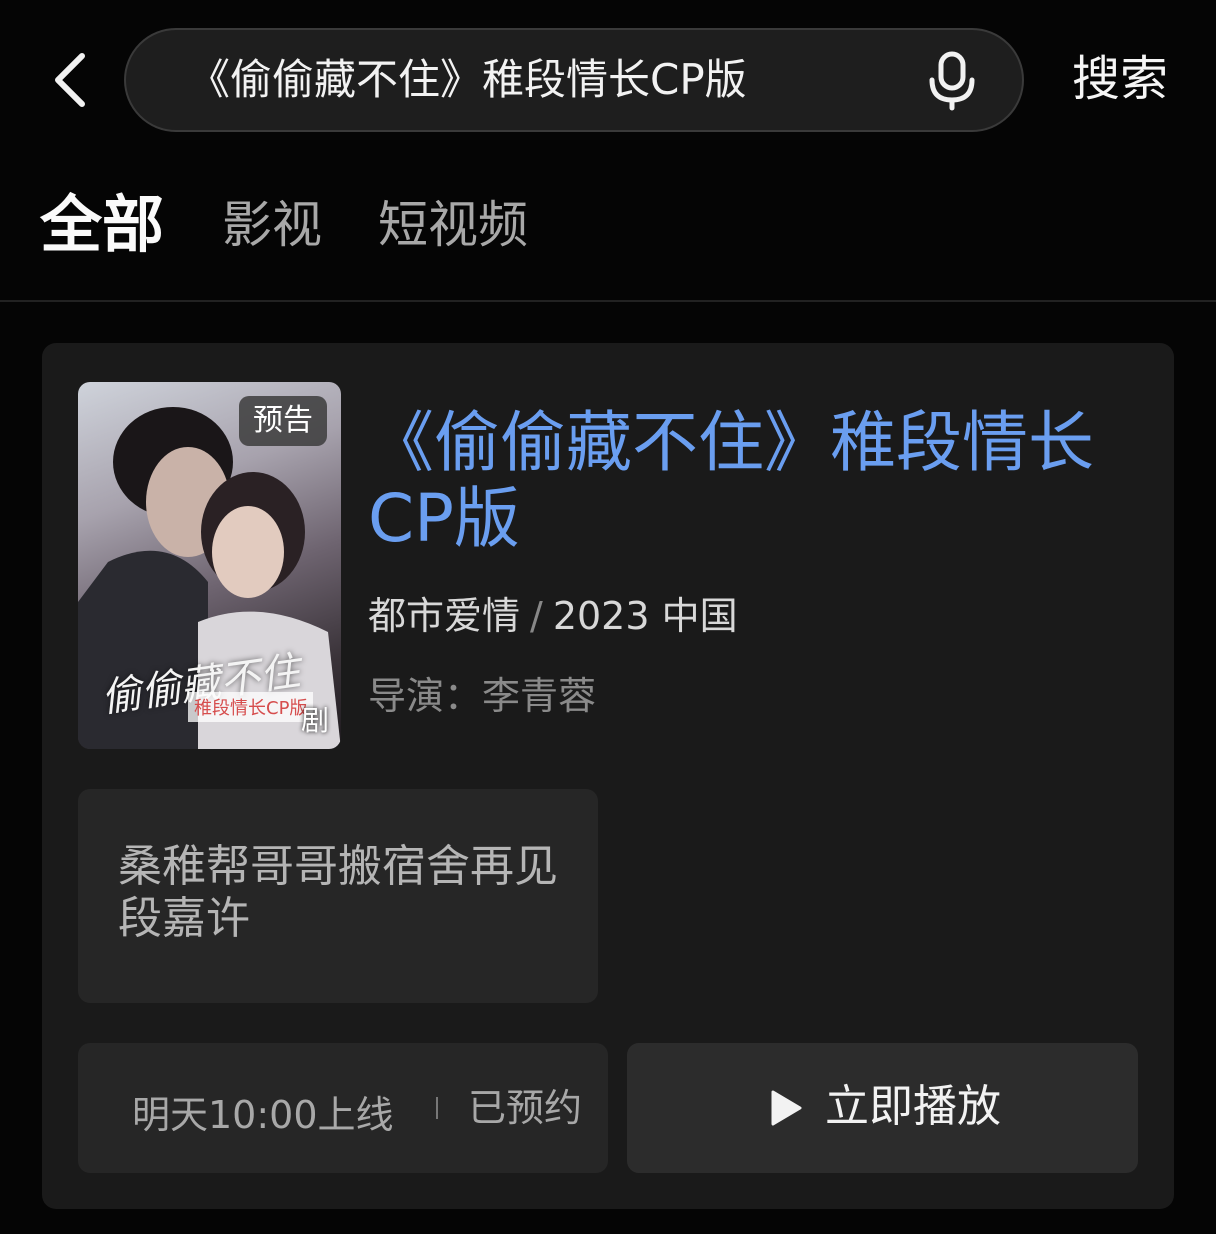  I want to click on series-tag: 剧, so click(314, 720).